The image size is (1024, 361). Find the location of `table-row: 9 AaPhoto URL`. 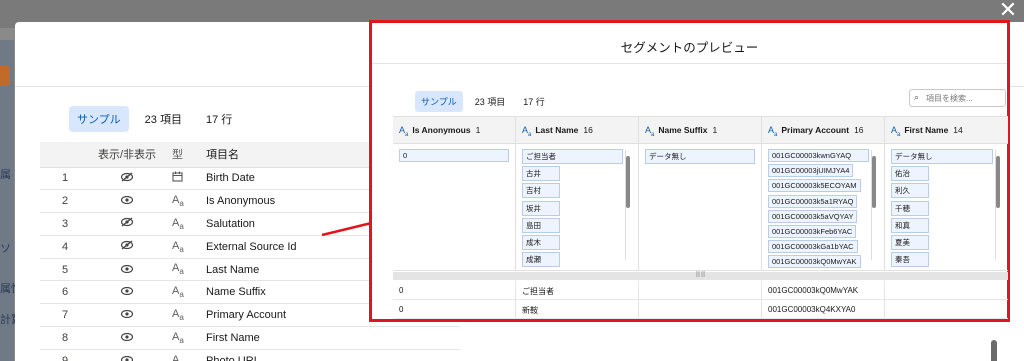

table-row: 9 AaPhoto URL is located at coordinates (250, 355).